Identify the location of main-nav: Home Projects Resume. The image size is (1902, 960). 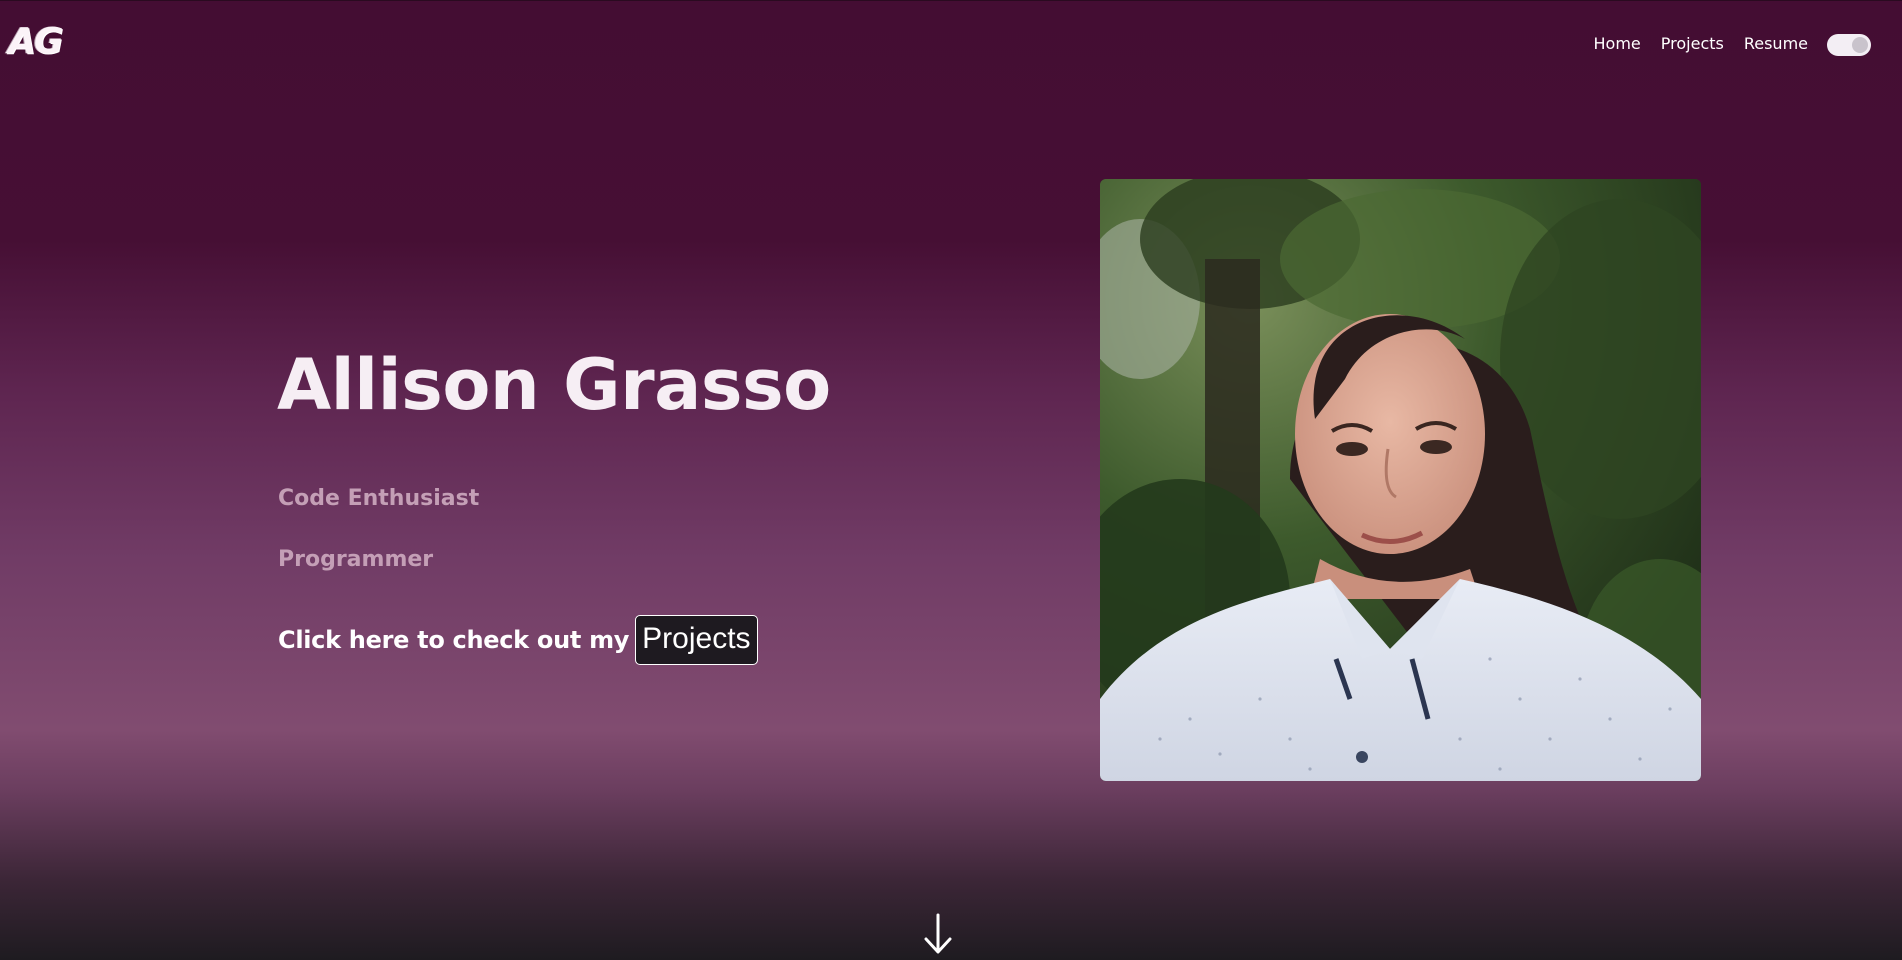
(1701, 44).